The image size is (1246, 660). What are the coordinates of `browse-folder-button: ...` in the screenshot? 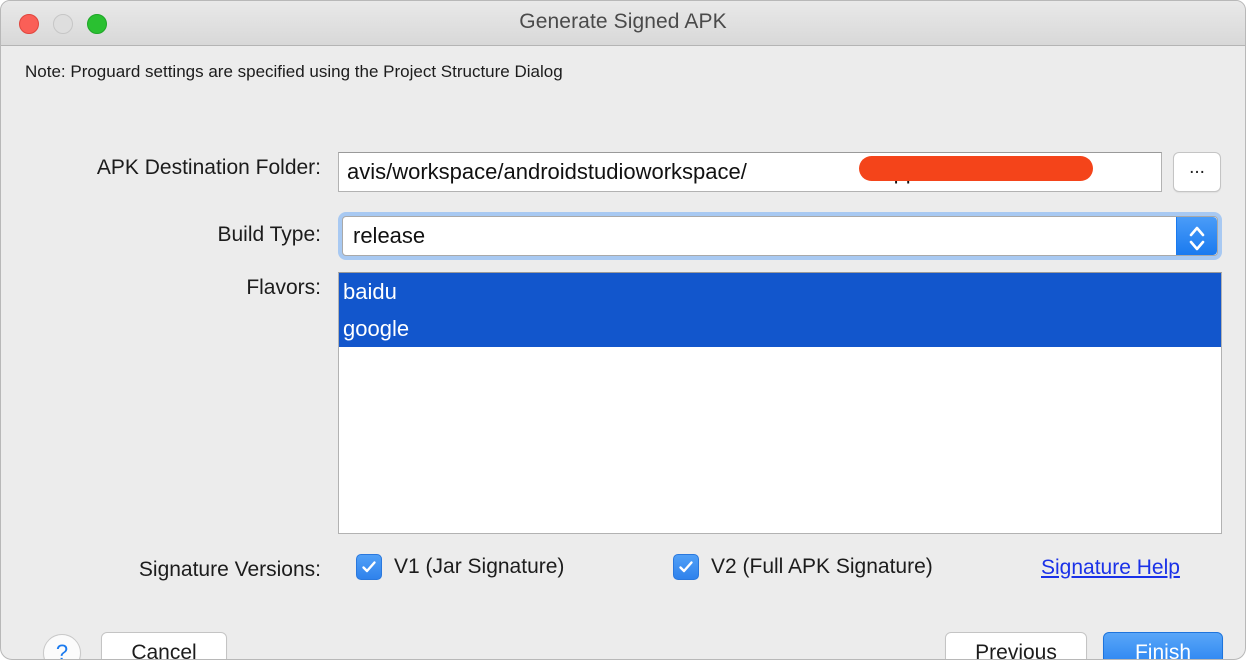 It's located at (1197, 172).